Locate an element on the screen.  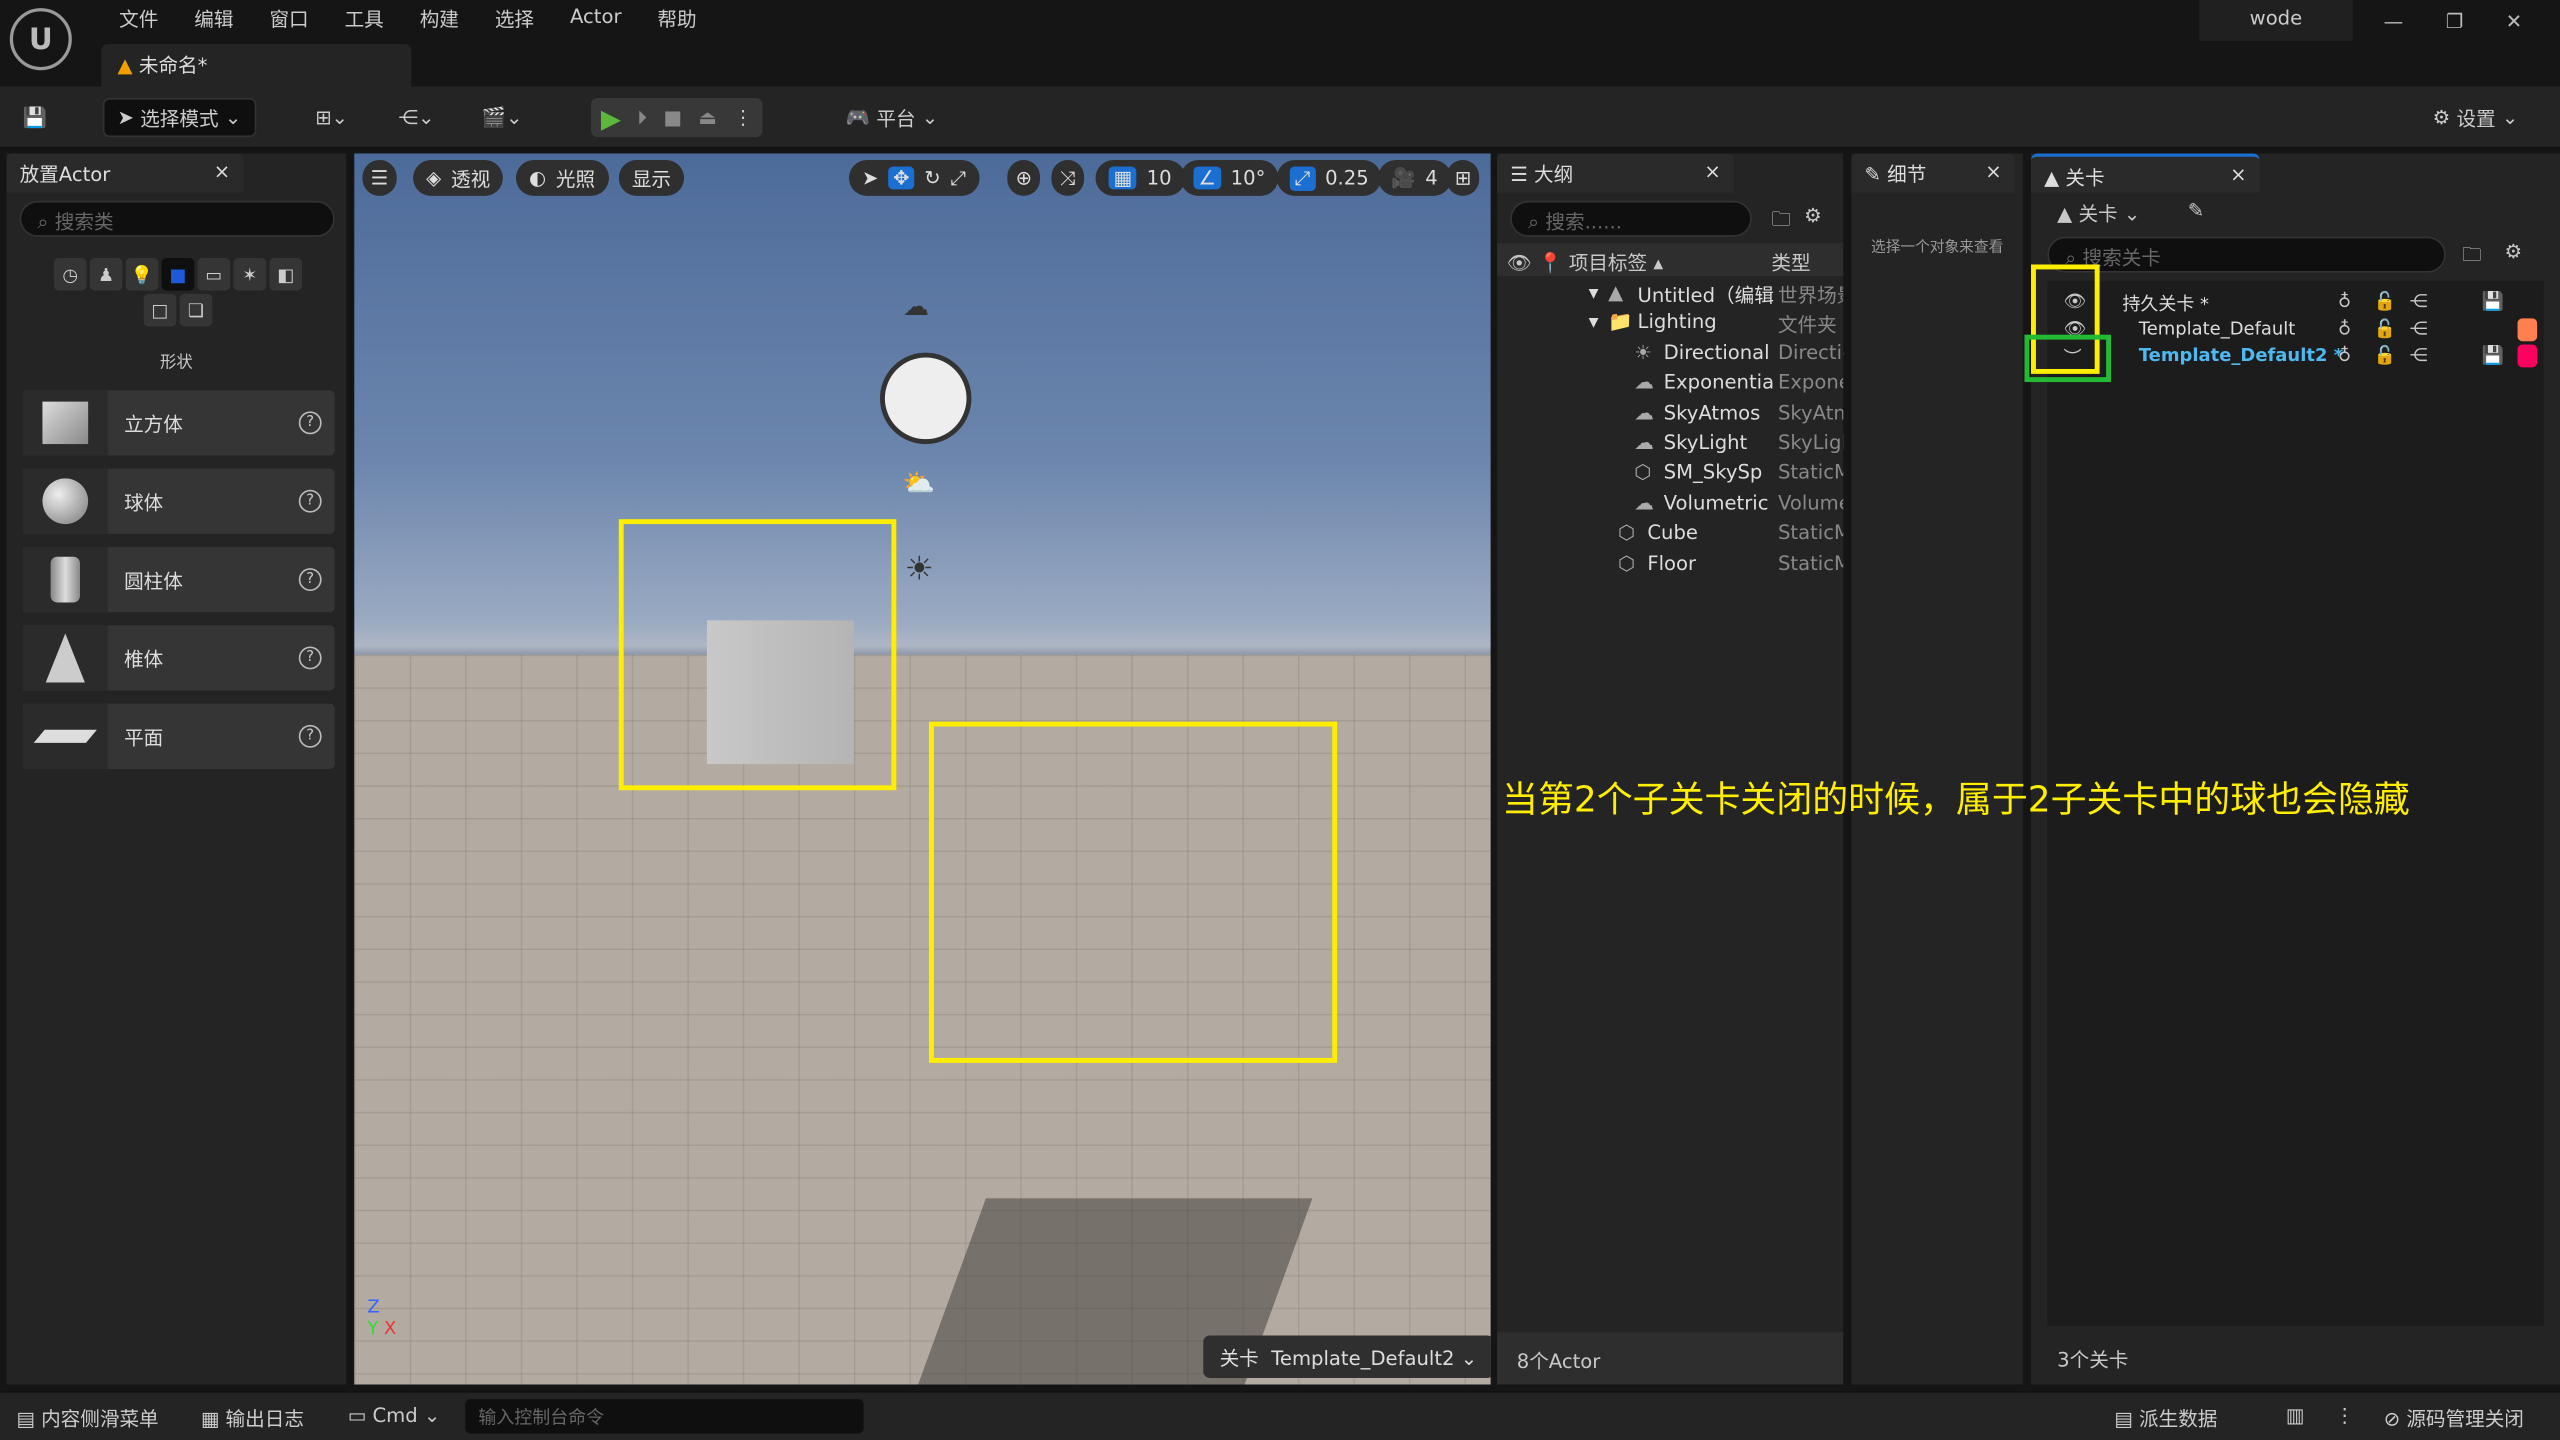
restore-icon: ❐ is located at coordinates (2455, 21).